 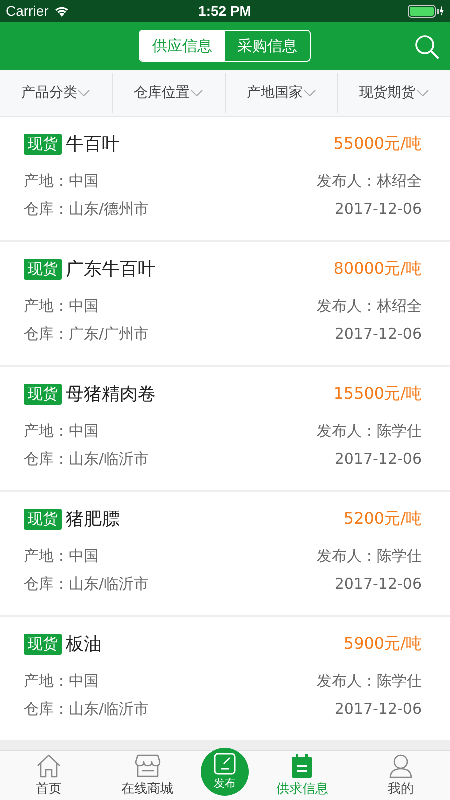 I want to click on tab-bar-item: 首页, so click(x=49, y=775).